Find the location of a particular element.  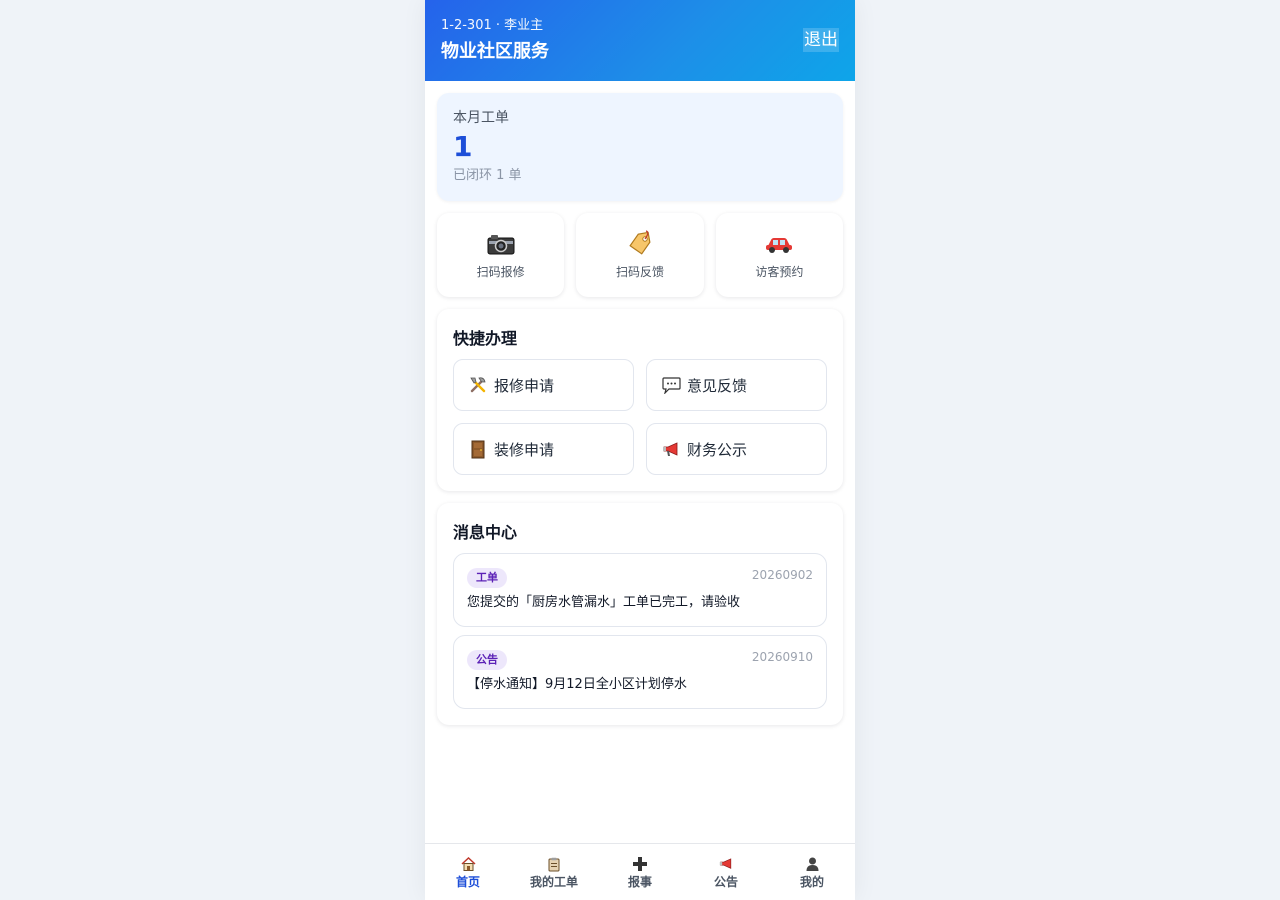

scan-feedback-button: 扫码反馈 is located at coordinates (640, 255).